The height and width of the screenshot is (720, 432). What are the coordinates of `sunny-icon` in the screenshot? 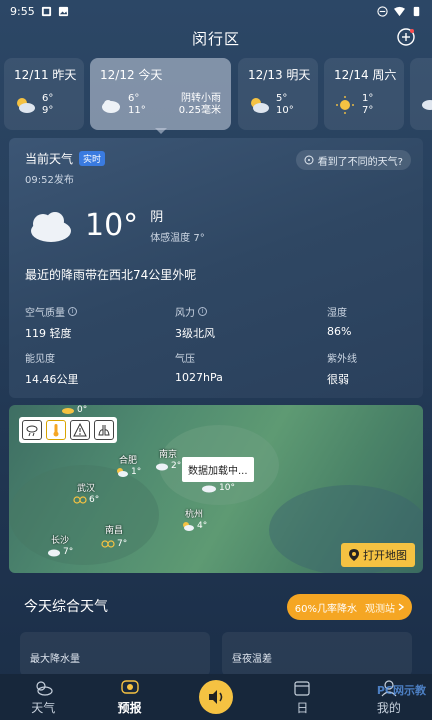 It's located at (345, 105).